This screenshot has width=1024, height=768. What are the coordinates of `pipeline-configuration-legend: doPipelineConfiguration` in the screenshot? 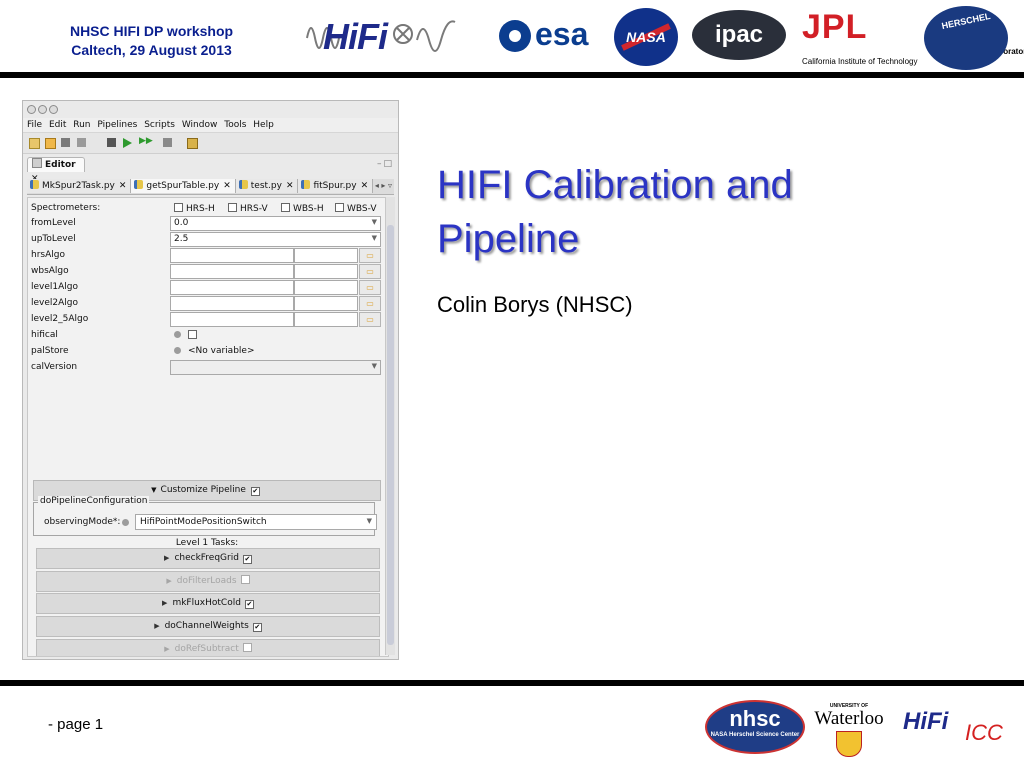 It's located at (94, 501).